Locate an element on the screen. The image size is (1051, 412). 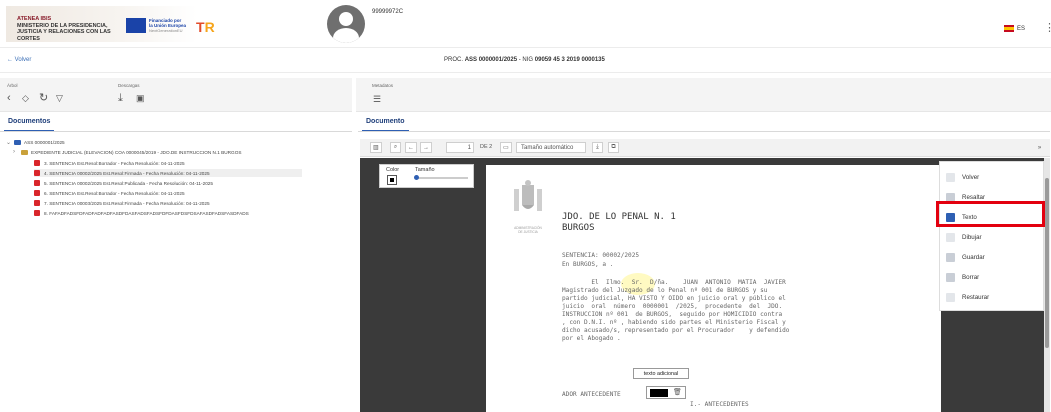
annotation-style-panel: Color Tamaño is located at coordinates (426, 176).